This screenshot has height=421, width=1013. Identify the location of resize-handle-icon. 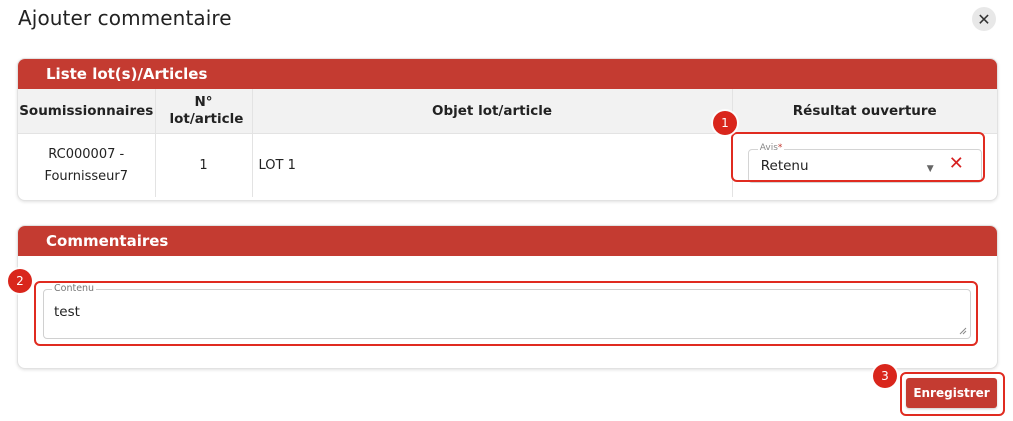
(963, 331).